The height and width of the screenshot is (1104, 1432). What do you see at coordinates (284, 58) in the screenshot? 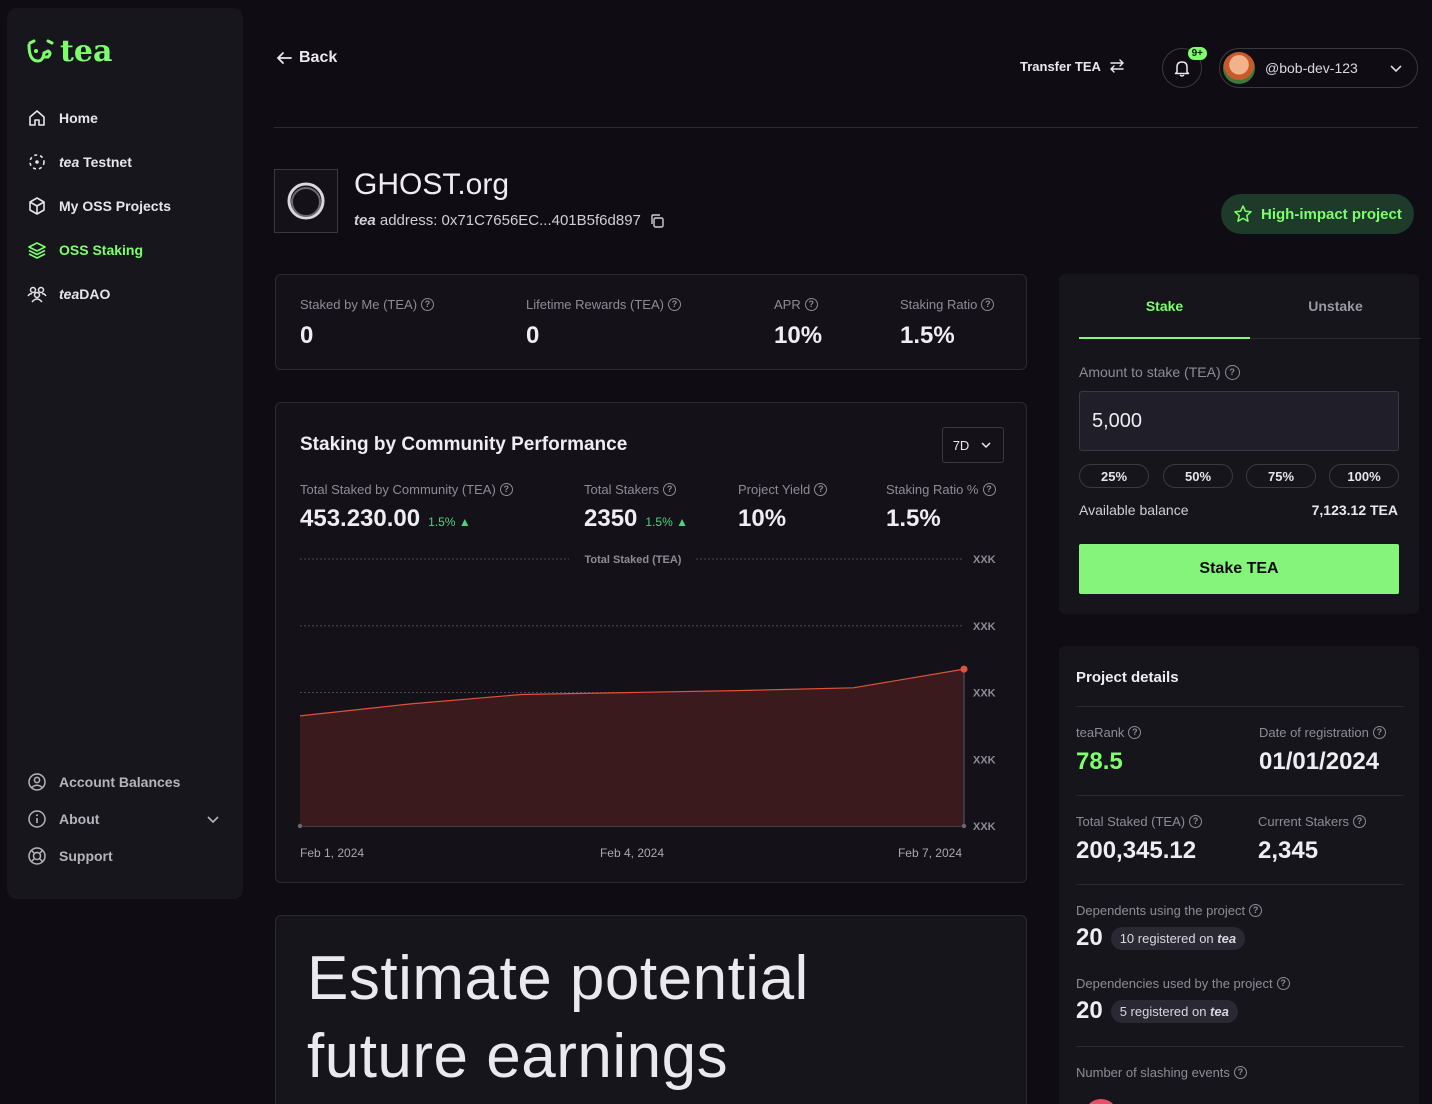
I see `arrow-left-icon` at bounding box center [284, 58].